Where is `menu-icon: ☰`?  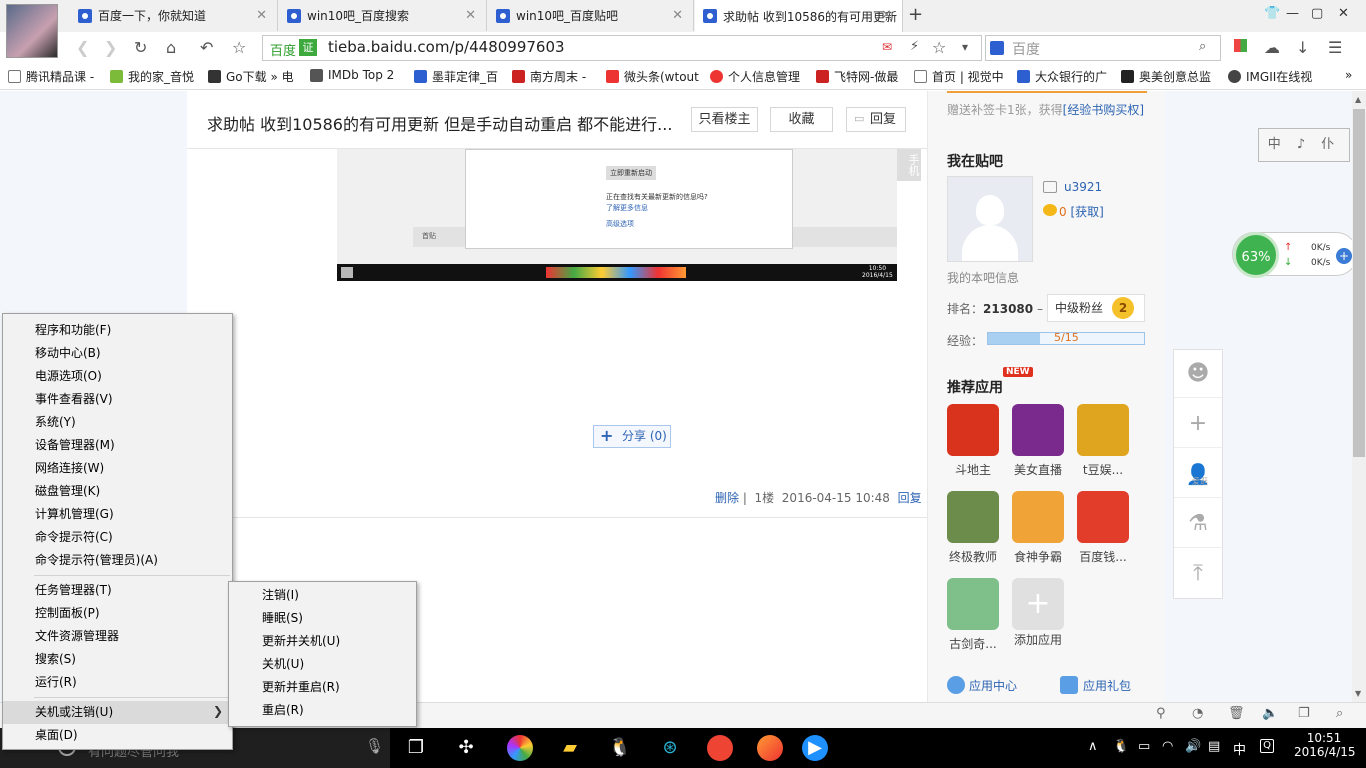
menu-icon: ☰ is located at coordinates (1335, 47).